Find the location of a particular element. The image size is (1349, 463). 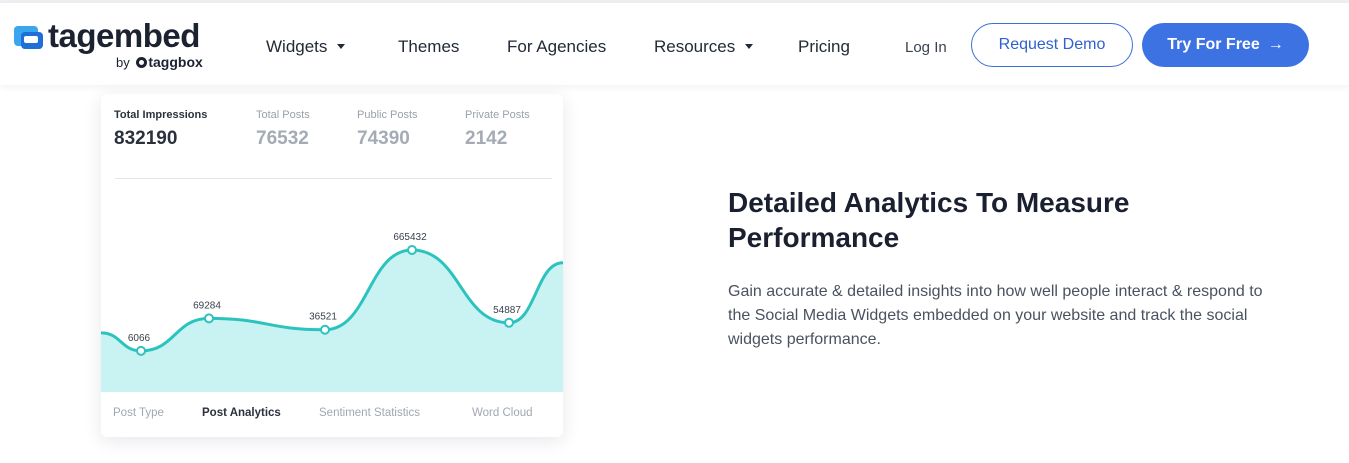

stat-public-posts: Public Posts 74390 is located at coordinates (387, 129).